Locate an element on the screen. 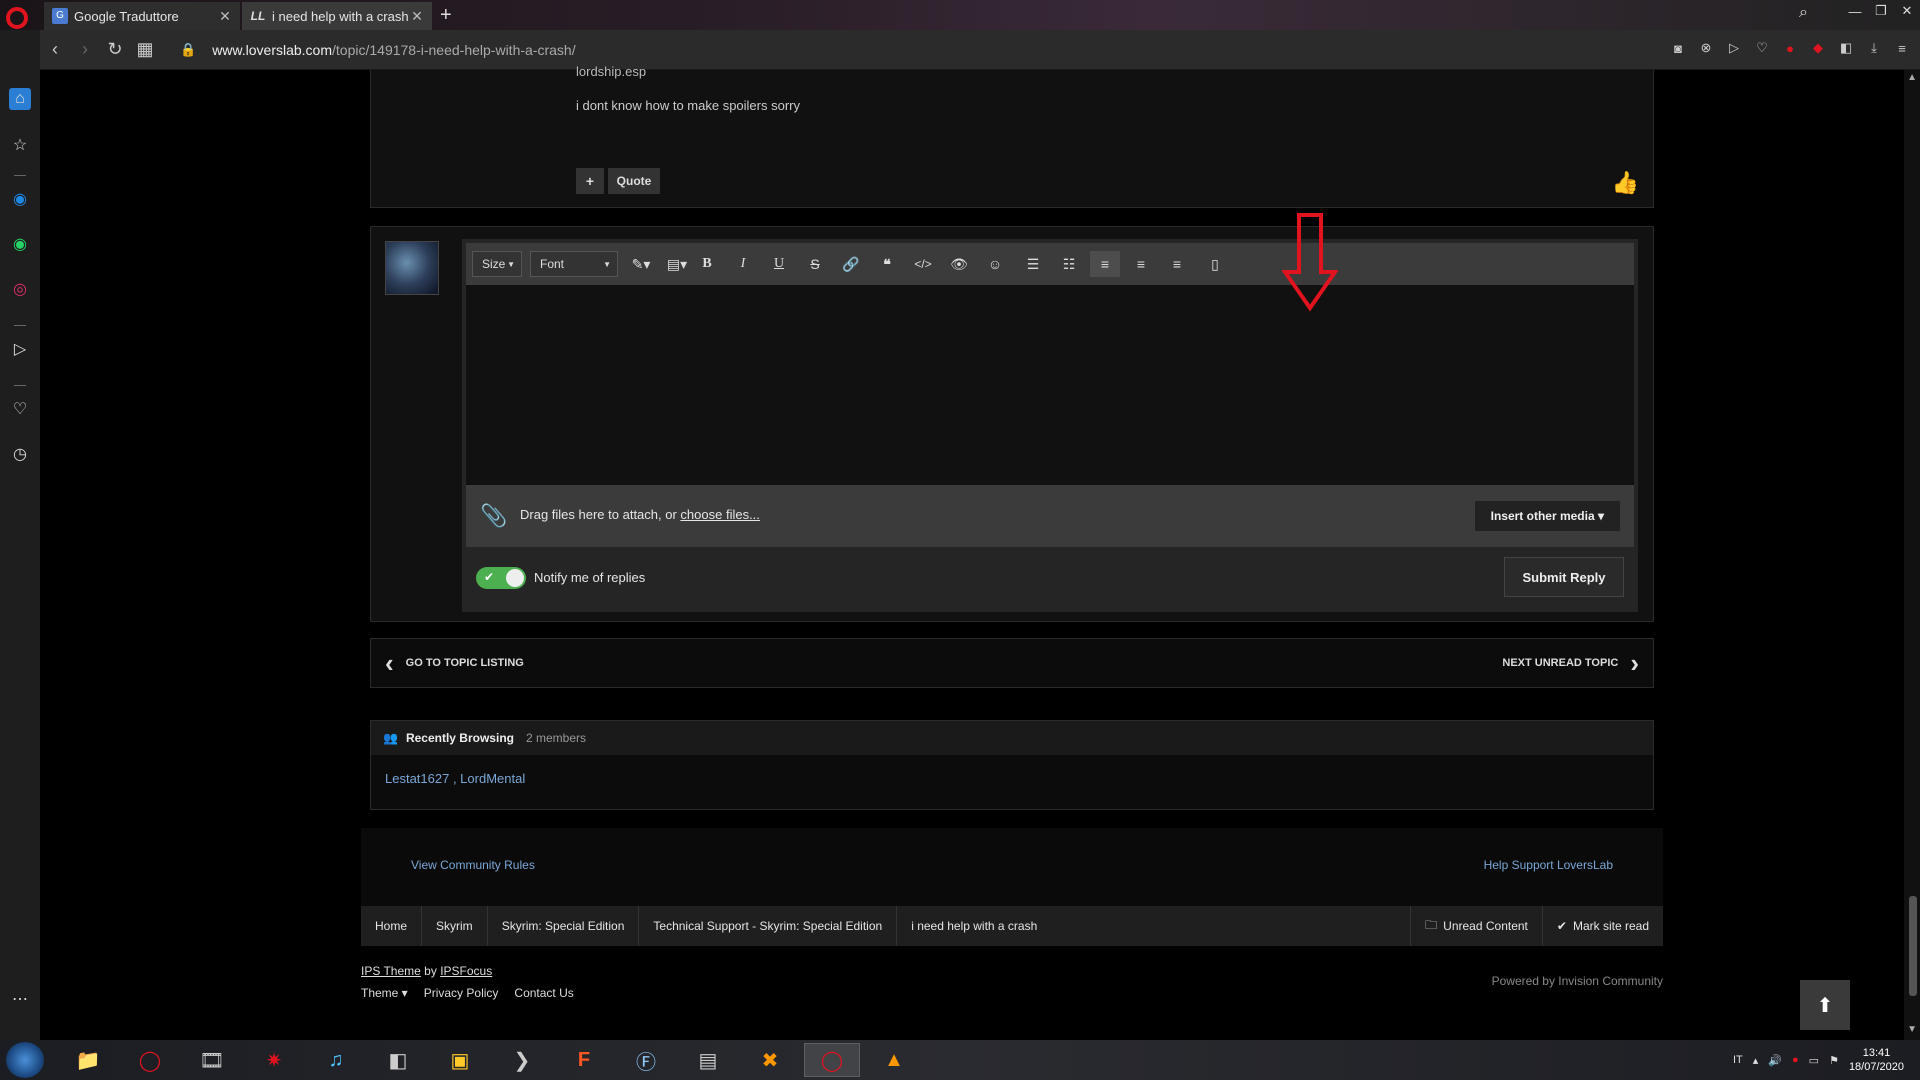 This screenshot has height=1080, width=1920. multiquote-button: + is located at coordinates (590, 181).